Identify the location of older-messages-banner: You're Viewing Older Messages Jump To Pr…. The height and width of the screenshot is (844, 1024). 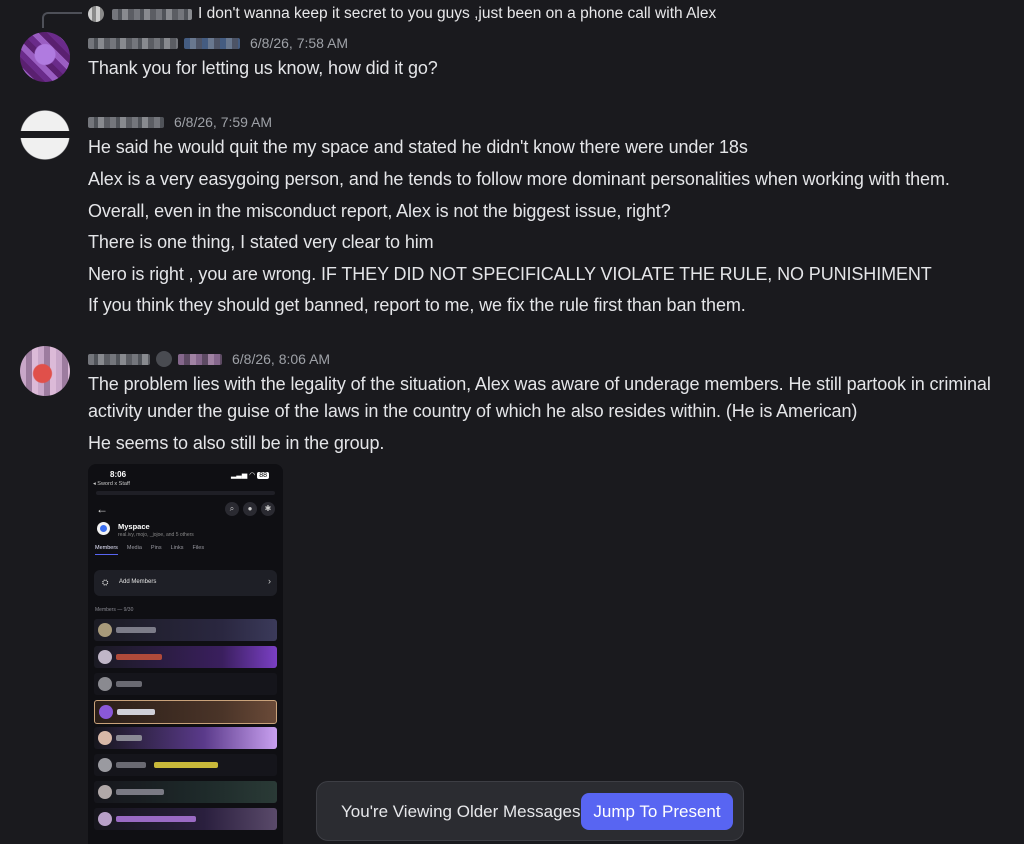
(530, 811).